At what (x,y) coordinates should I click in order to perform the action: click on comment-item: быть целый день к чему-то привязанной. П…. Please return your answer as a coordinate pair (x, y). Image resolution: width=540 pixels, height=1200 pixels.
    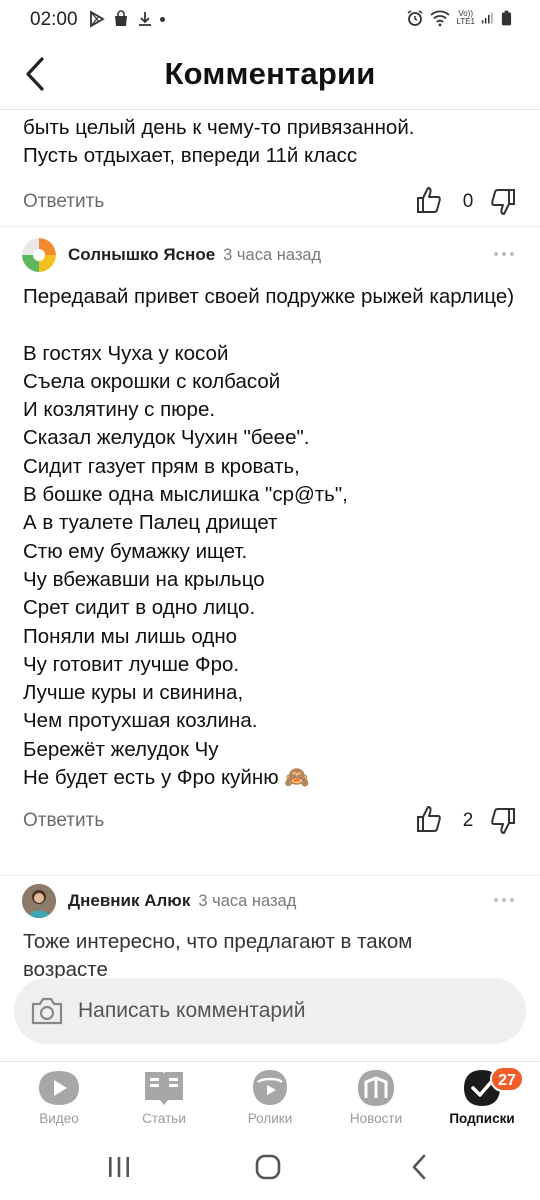
    Looking at the image, I should click on (270, 168).